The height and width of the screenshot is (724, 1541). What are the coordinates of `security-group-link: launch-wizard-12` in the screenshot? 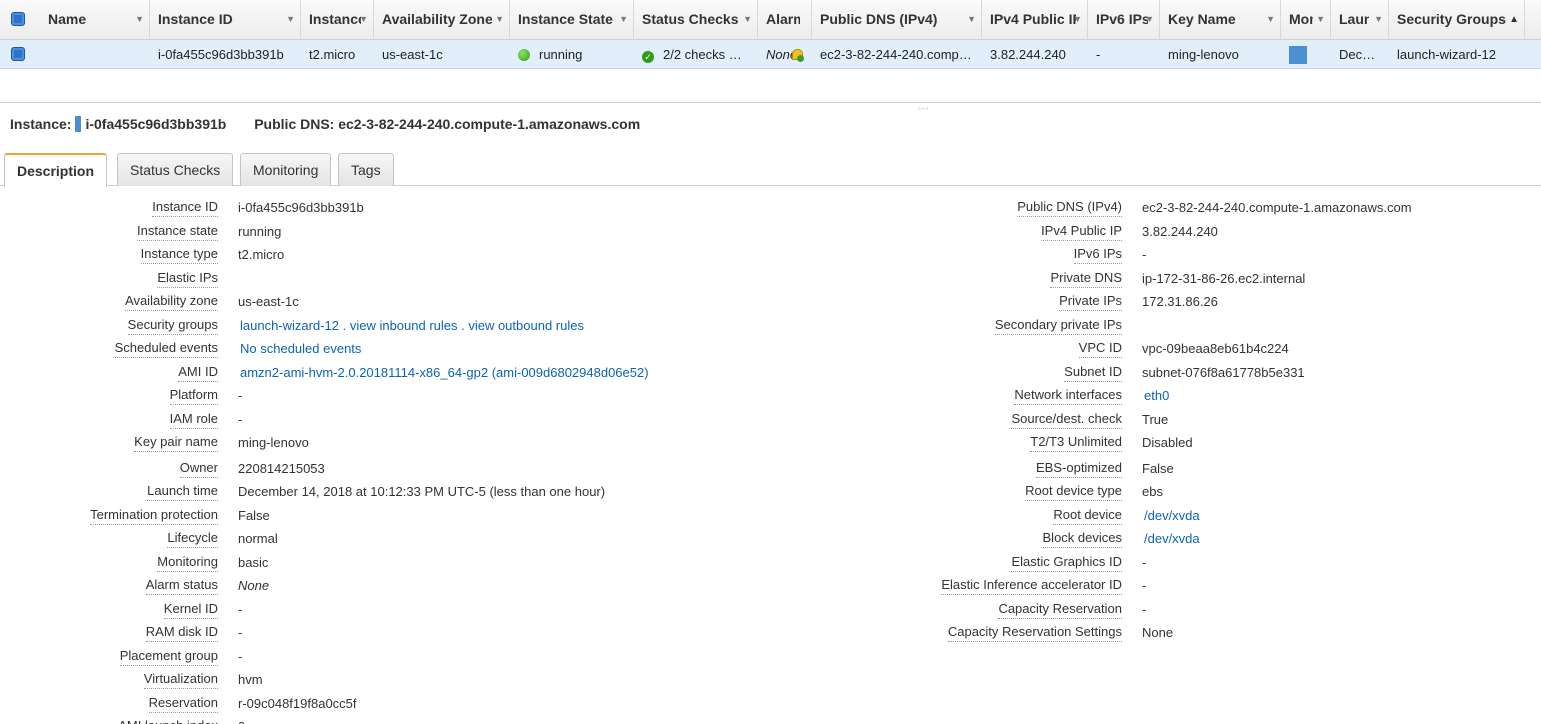 It's located at (1457, 54).